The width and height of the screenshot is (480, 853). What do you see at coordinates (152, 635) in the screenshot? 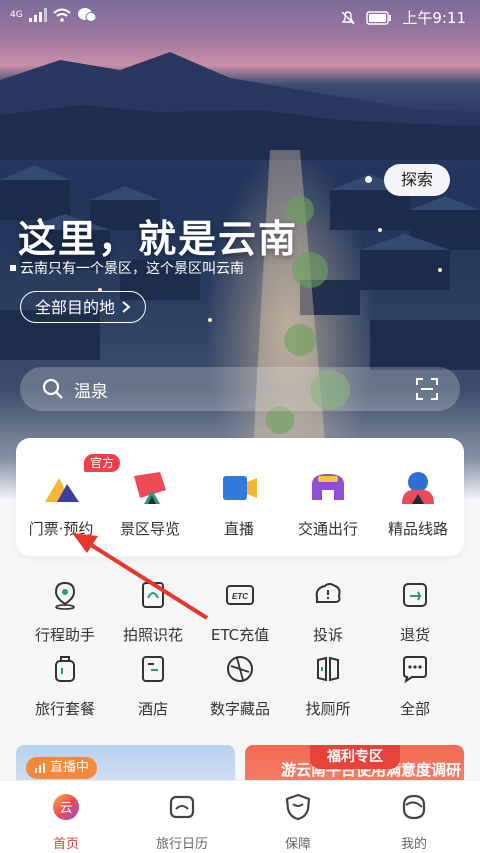
I see `grid-photo-flower-label: 拍照识花` at bounding box center [152, 635].